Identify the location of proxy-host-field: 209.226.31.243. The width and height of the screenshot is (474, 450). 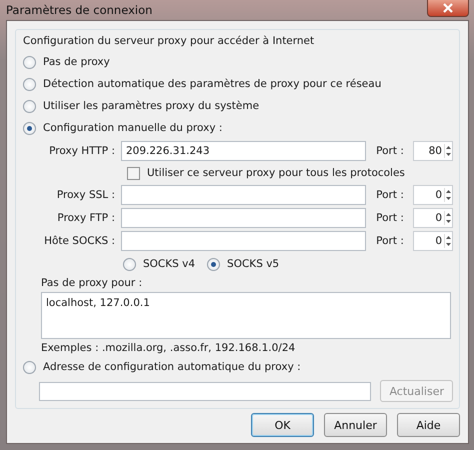
(243, 151).